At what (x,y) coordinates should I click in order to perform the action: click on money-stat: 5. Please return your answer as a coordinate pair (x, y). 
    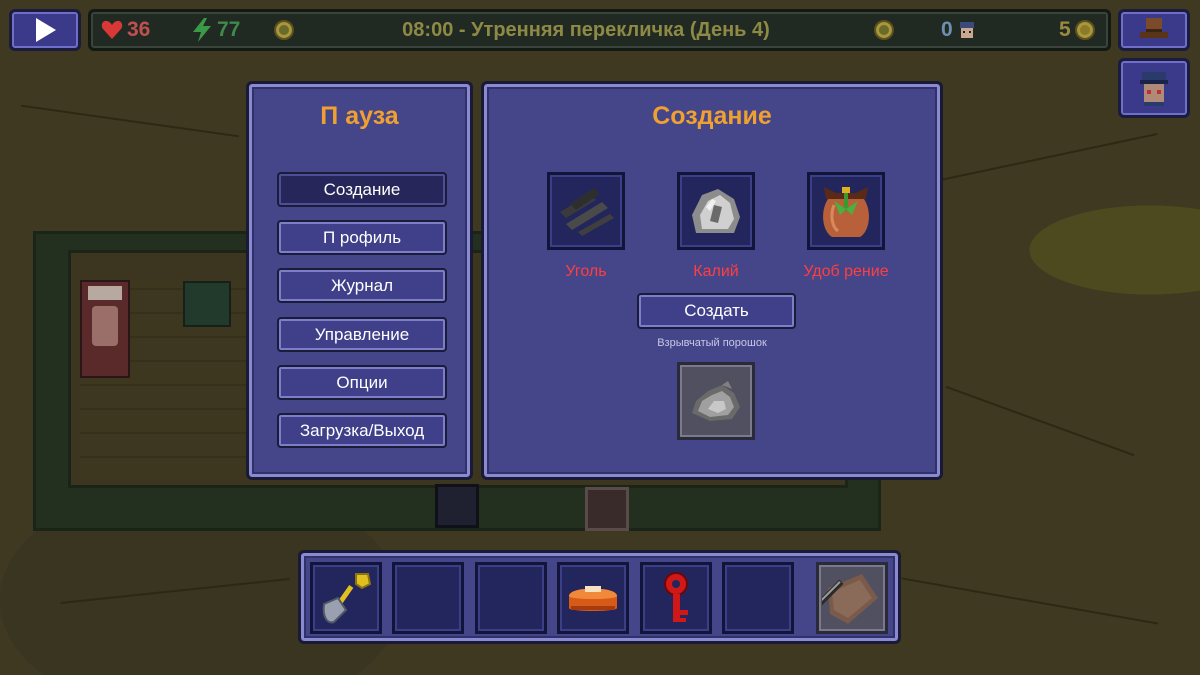
    Looking at the image, I should click on (1077, 30).